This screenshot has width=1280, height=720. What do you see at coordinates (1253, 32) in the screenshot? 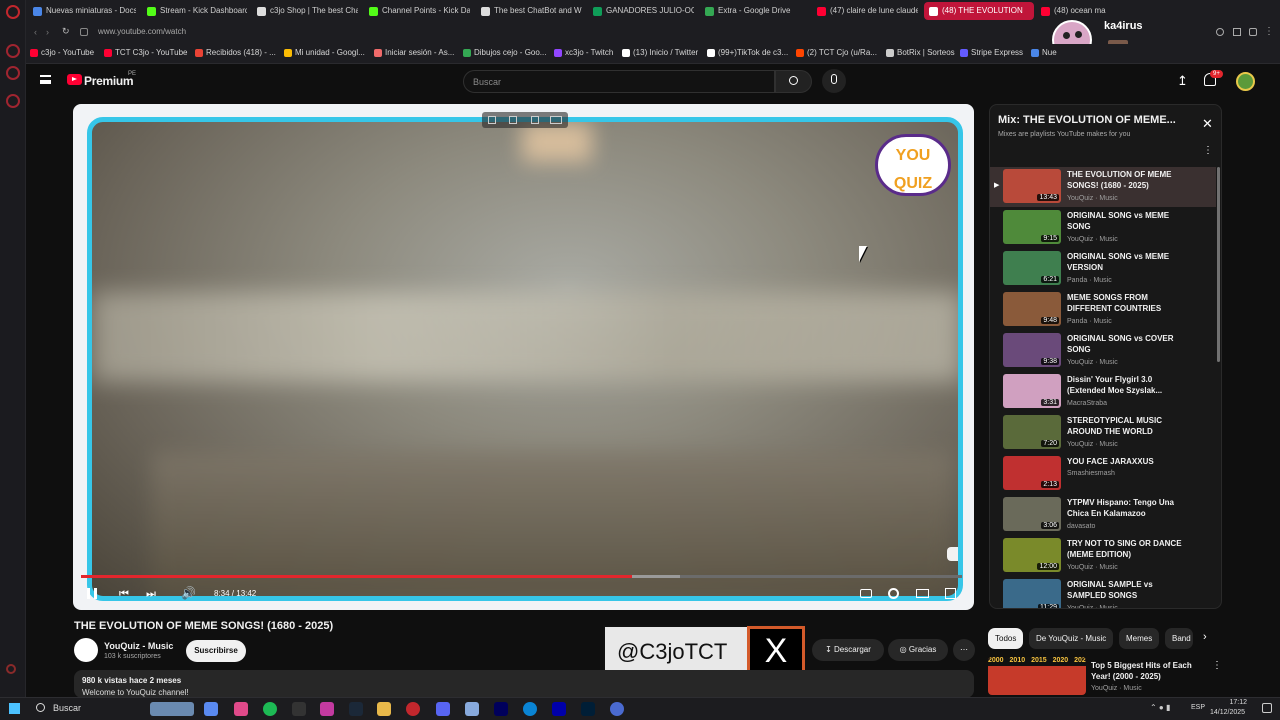
I see `easy-setup-icon` at bounding box center [1253, 32].